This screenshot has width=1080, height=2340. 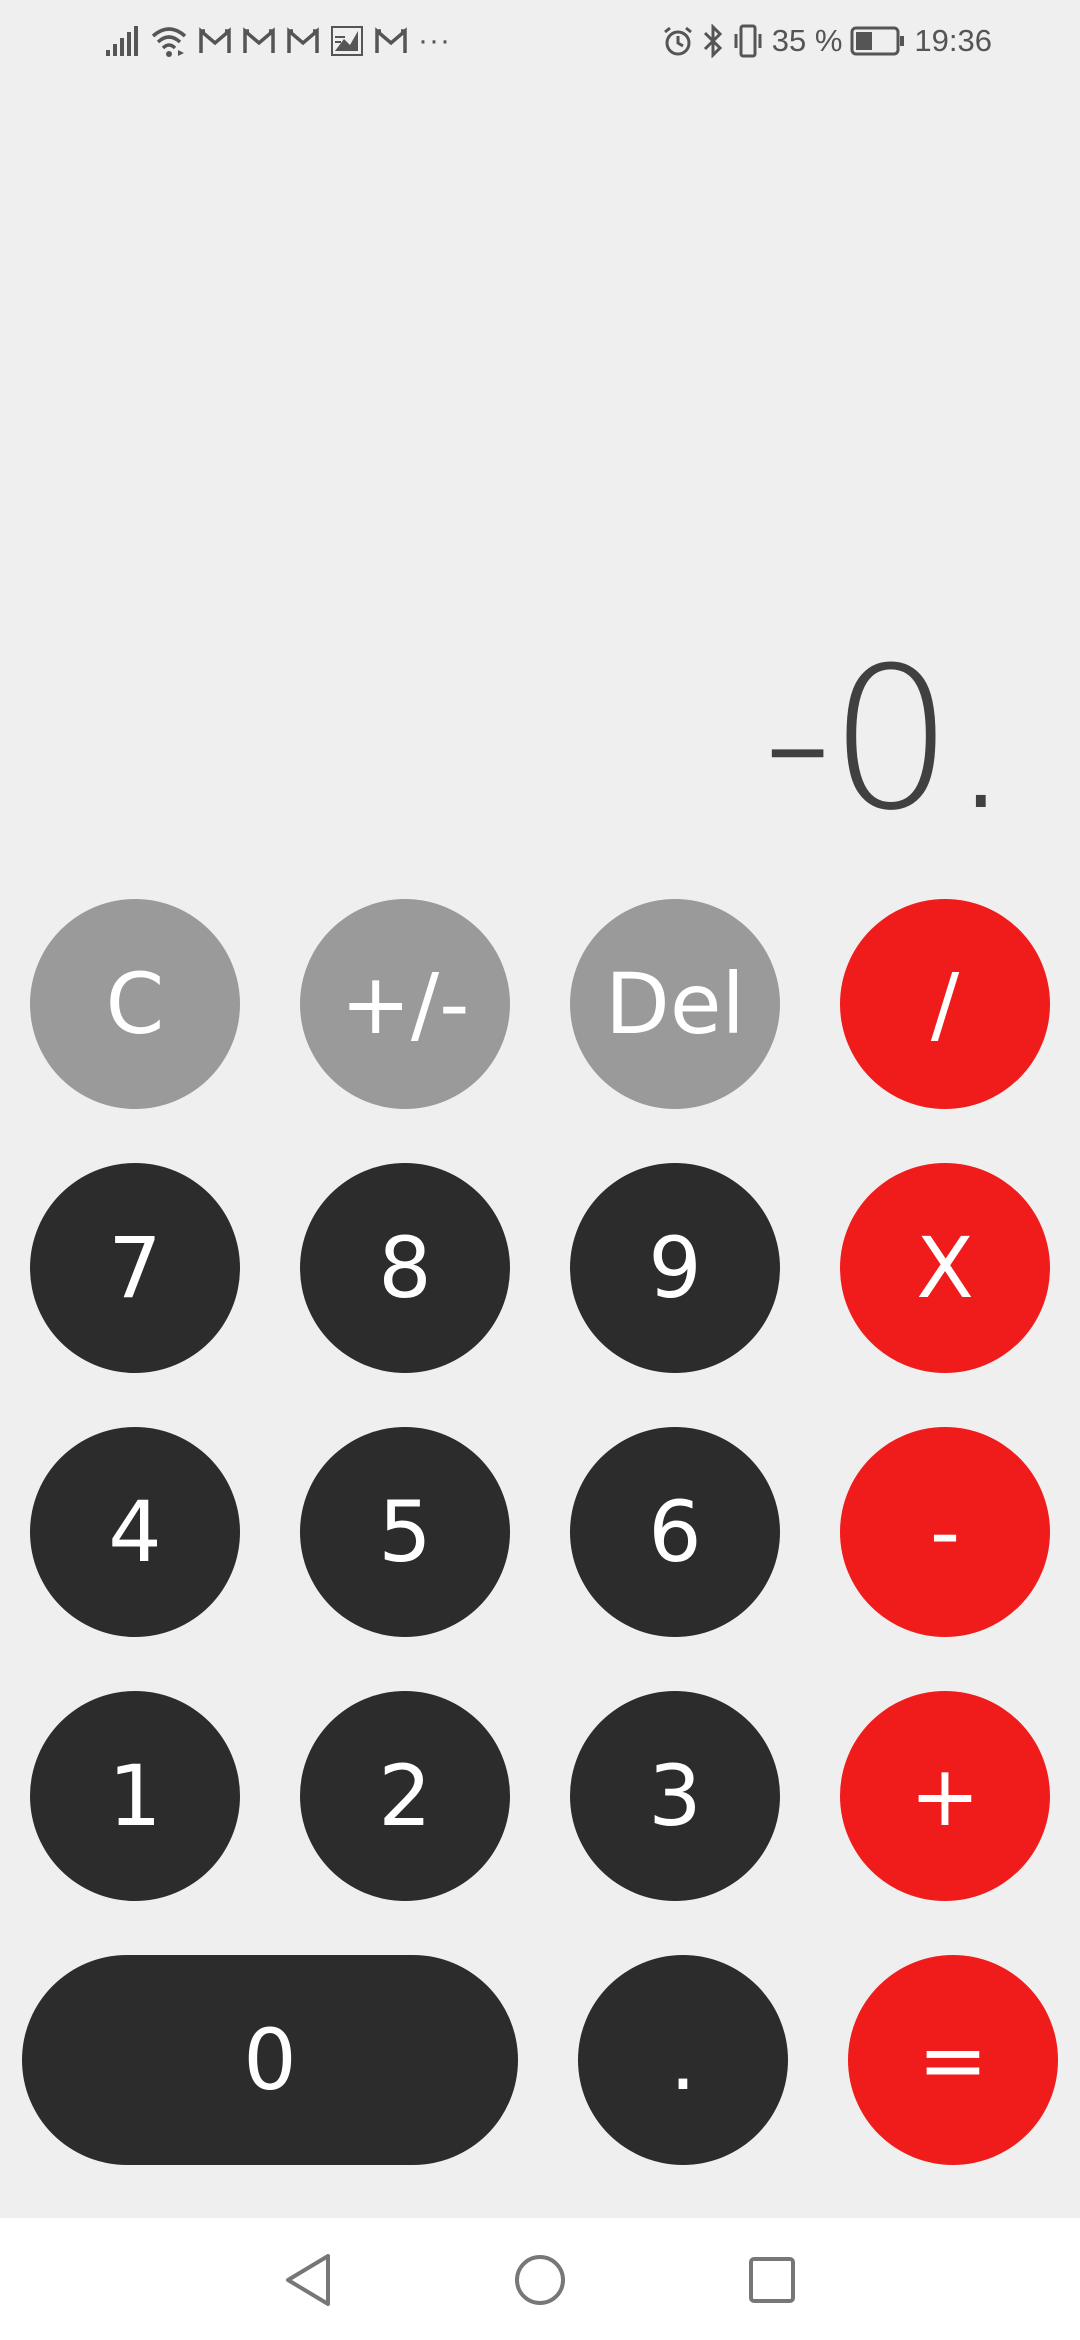 I want to click on battery-icon, so click(x=878, y=41).